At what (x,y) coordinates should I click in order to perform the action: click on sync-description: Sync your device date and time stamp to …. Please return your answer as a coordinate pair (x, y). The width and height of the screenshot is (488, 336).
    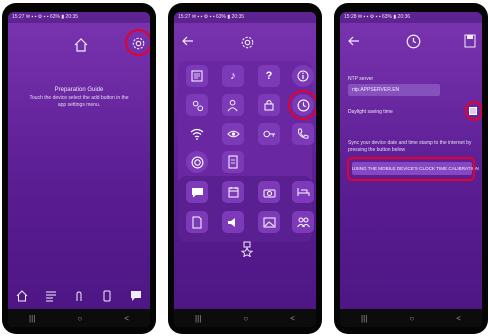
    Looking at the image, I should click on (410, 146).